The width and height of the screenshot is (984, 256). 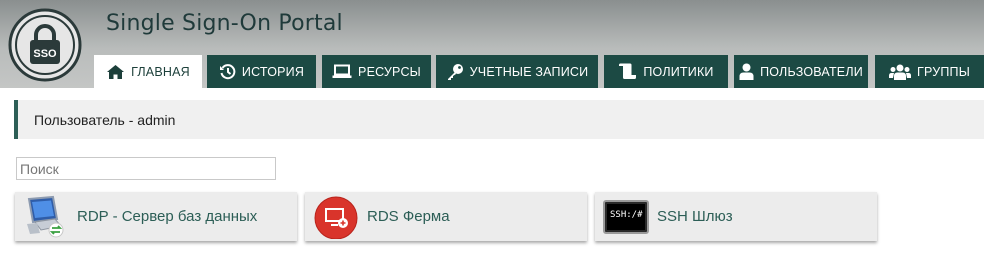 I want to click on scroll-icon, so click(x=628, y=71).